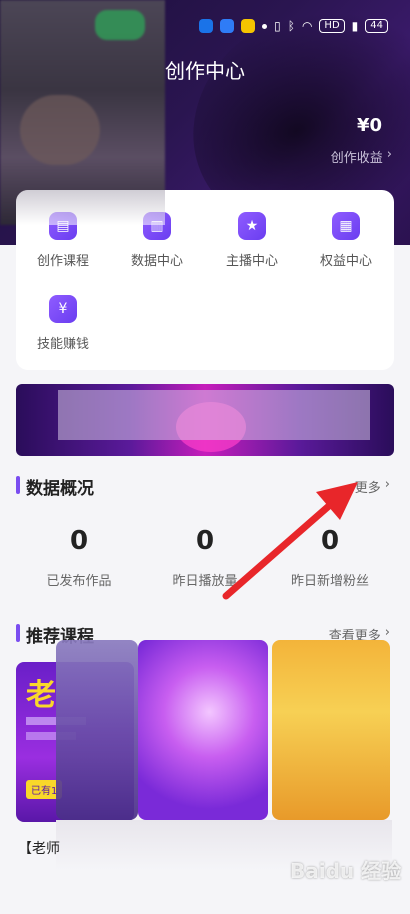 This screenshot has width=410, height=914. What do you see at coordinates (290, 541) in the screenshot?
I see `annotation-arrow-icon` at bounding box center [290, 541].